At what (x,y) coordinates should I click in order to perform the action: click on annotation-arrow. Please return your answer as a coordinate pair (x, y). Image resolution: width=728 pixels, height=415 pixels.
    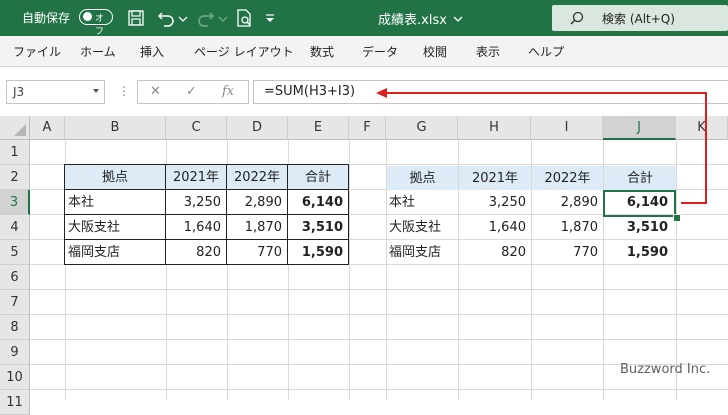
    Looking at the image, I should click on (541, 146).